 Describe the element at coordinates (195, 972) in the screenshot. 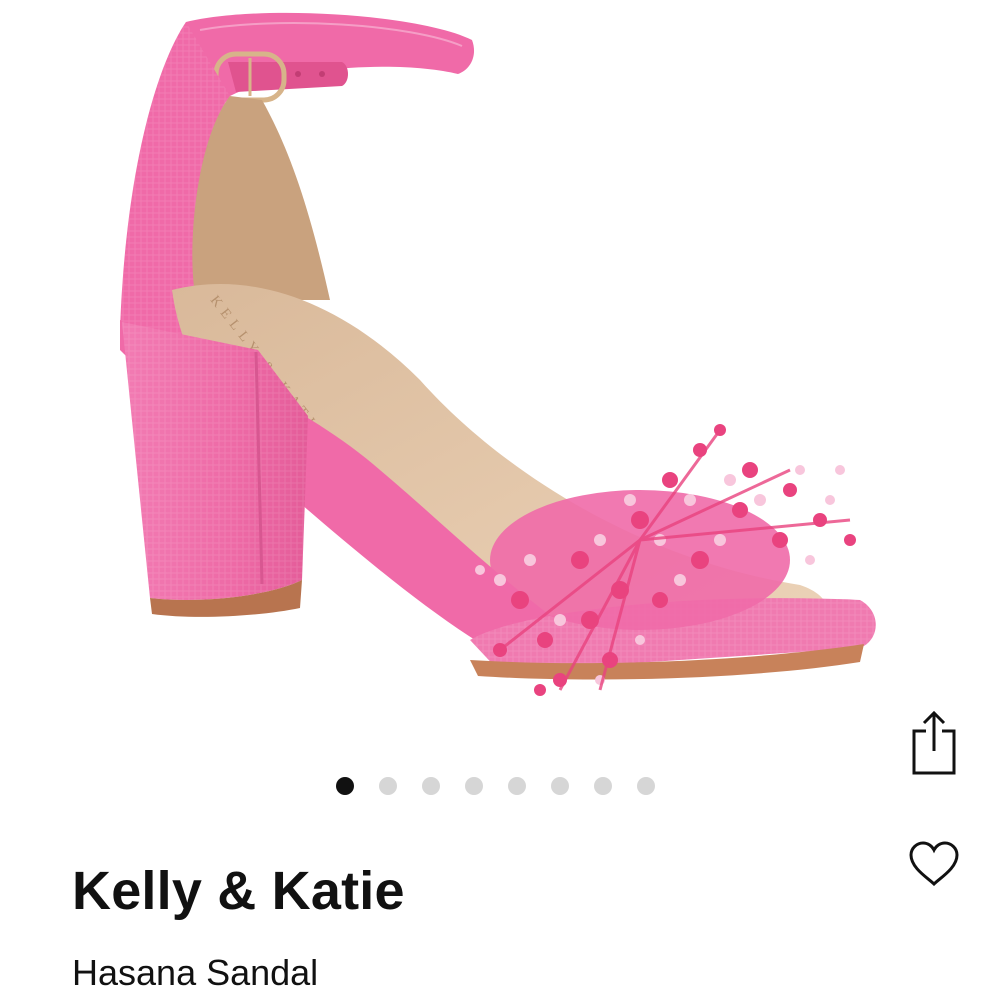

I see `product-name: Hasana Sandal` at that location.